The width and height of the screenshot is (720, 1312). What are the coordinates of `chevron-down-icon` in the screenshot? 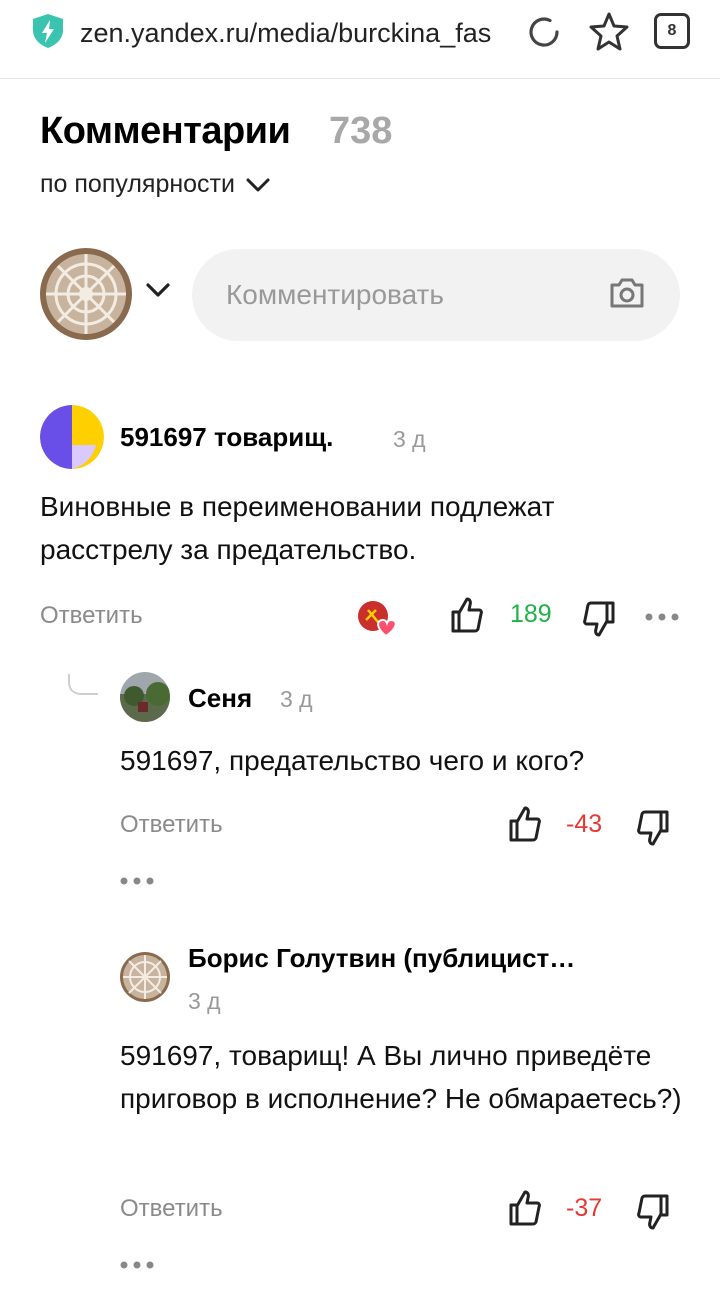 It's located at (258, 184).